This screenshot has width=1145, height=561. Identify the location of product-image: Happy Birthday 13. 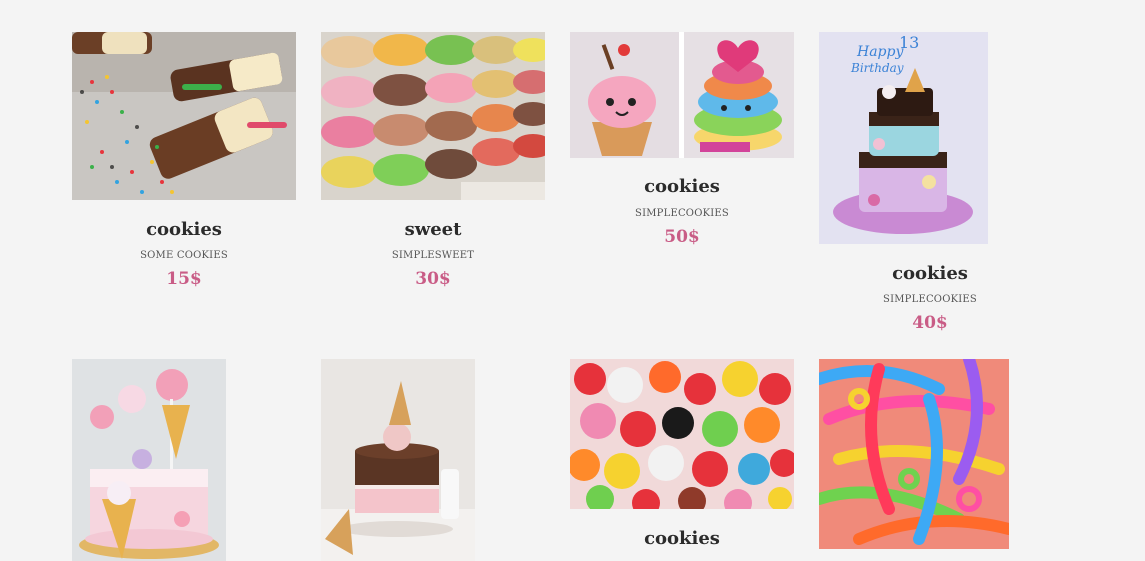
(903, 138).